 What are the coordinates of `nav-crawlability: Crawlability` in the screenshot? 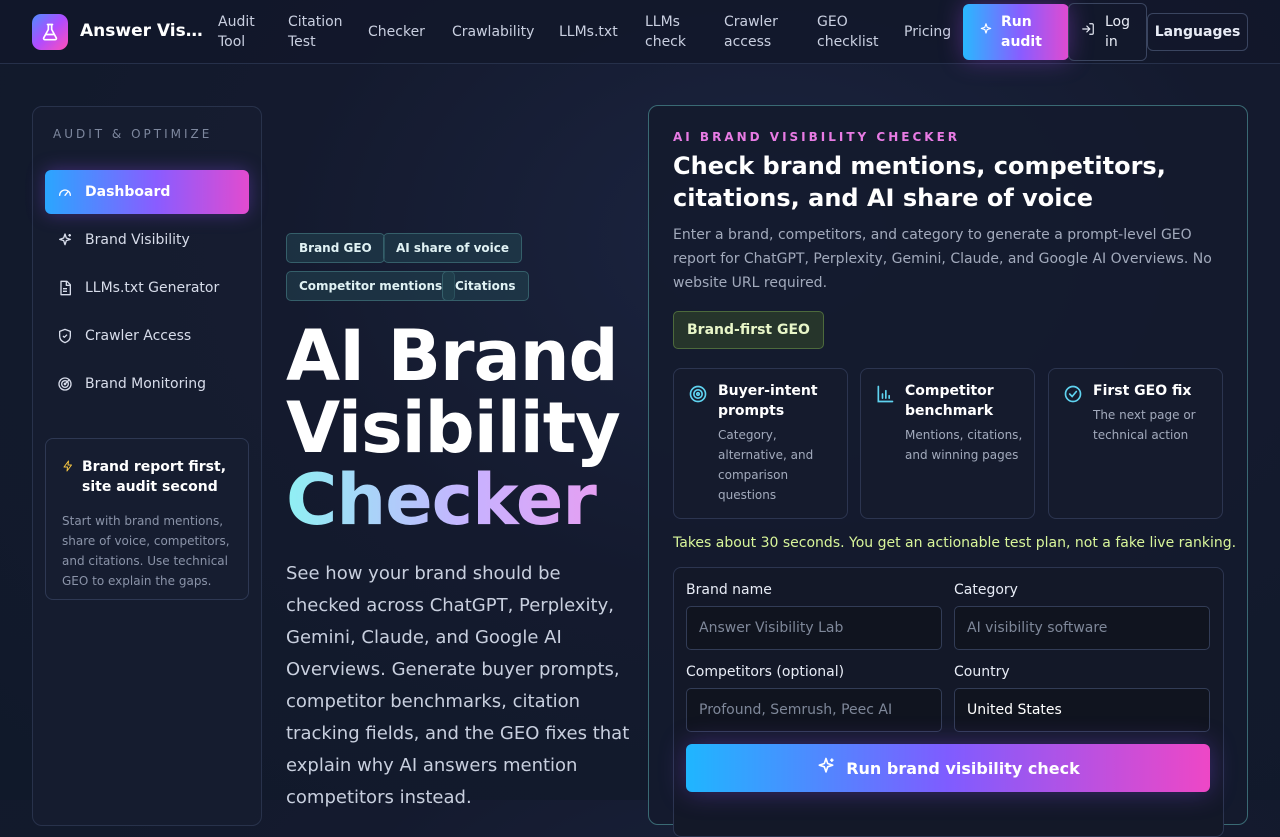 It's located at (493, 32).